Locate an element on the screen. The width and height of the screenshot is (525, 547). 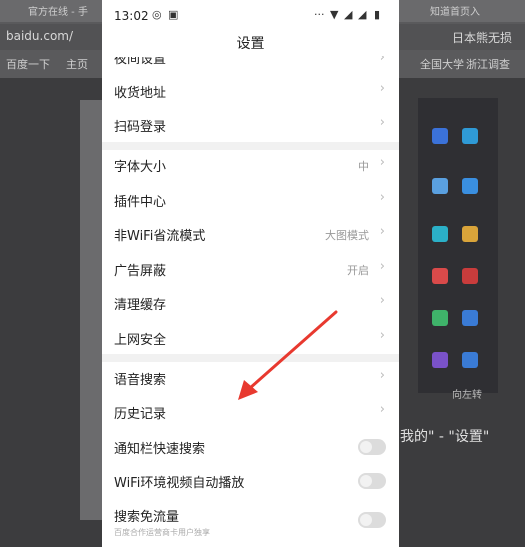
annotation-arrow is located at coordinates (288, 355).